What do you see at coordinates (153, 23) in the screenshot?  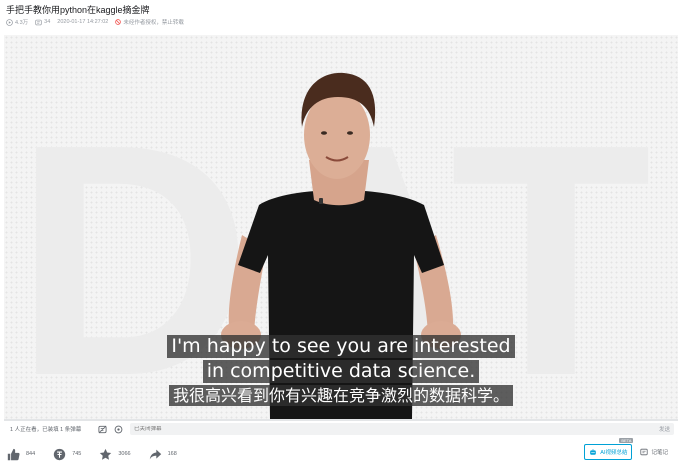 I see `rights-text: 未经作者授权，禁止转载` at bounding box center [153, 23].